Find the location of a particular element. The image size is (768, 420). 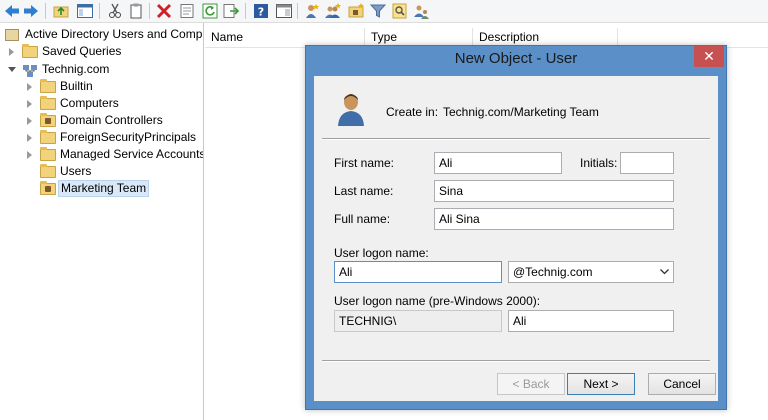

close-button: ✕ is located at coordinates (709, 56).